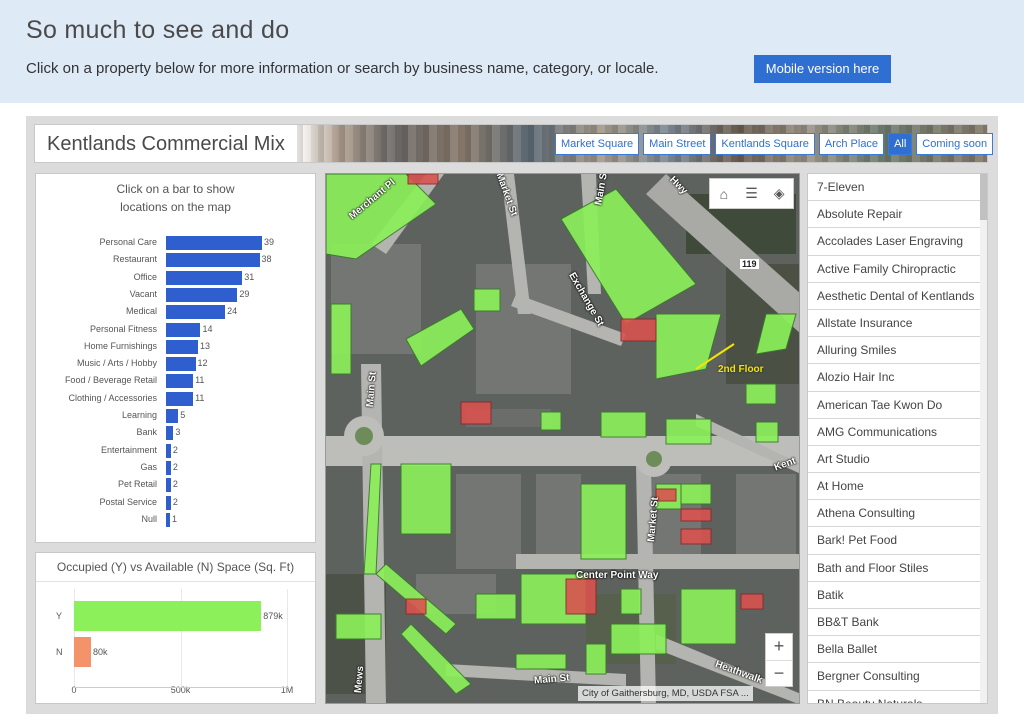 The image size is (1024, 721). Describe the element at coordinates (894, 650) in the screenshot. I see `business-list-item: Bella Ballet` at that location.